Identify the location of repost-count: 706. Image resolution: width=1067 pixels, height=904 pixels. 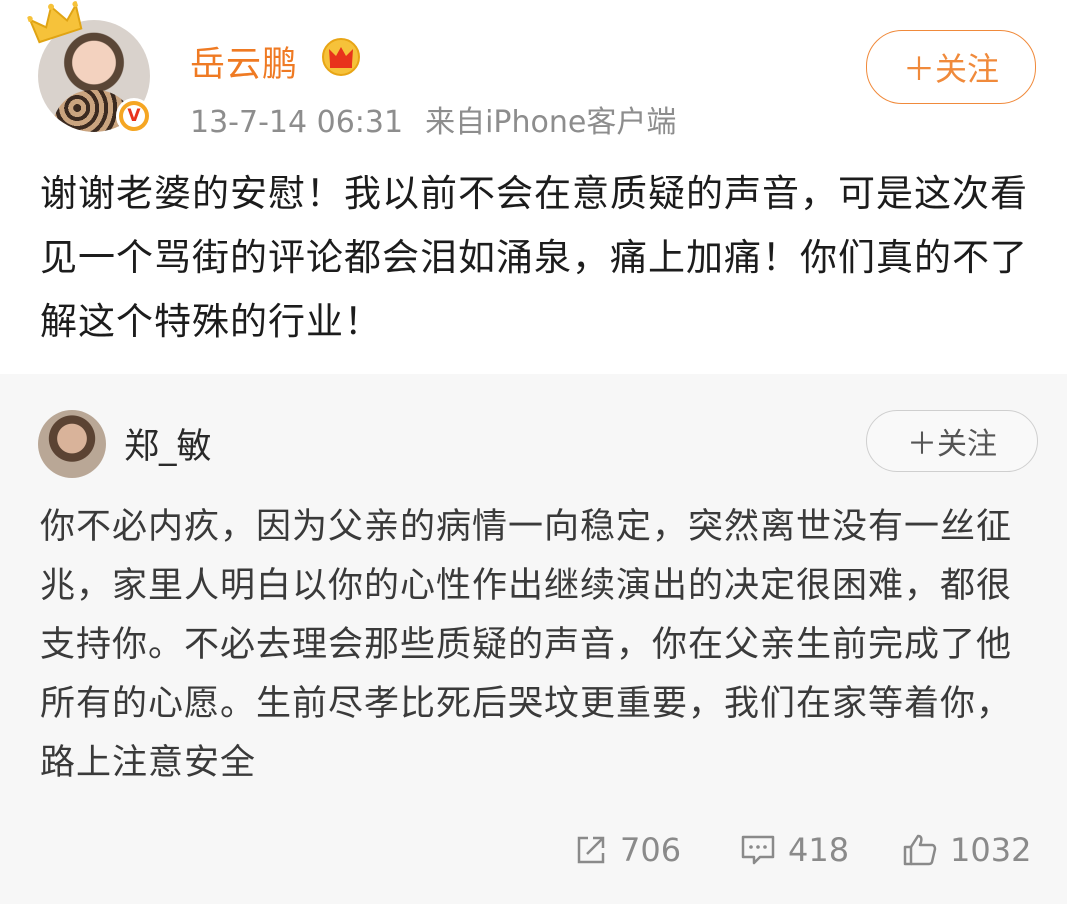
(651, 850).